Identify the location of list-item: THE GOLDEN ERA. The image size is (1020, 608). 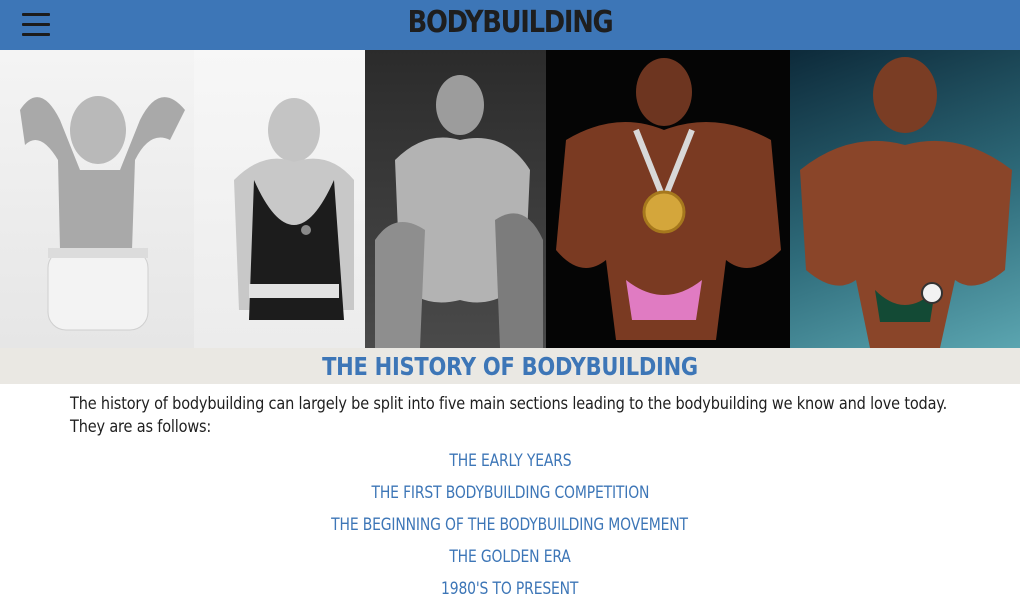
(510, 560).